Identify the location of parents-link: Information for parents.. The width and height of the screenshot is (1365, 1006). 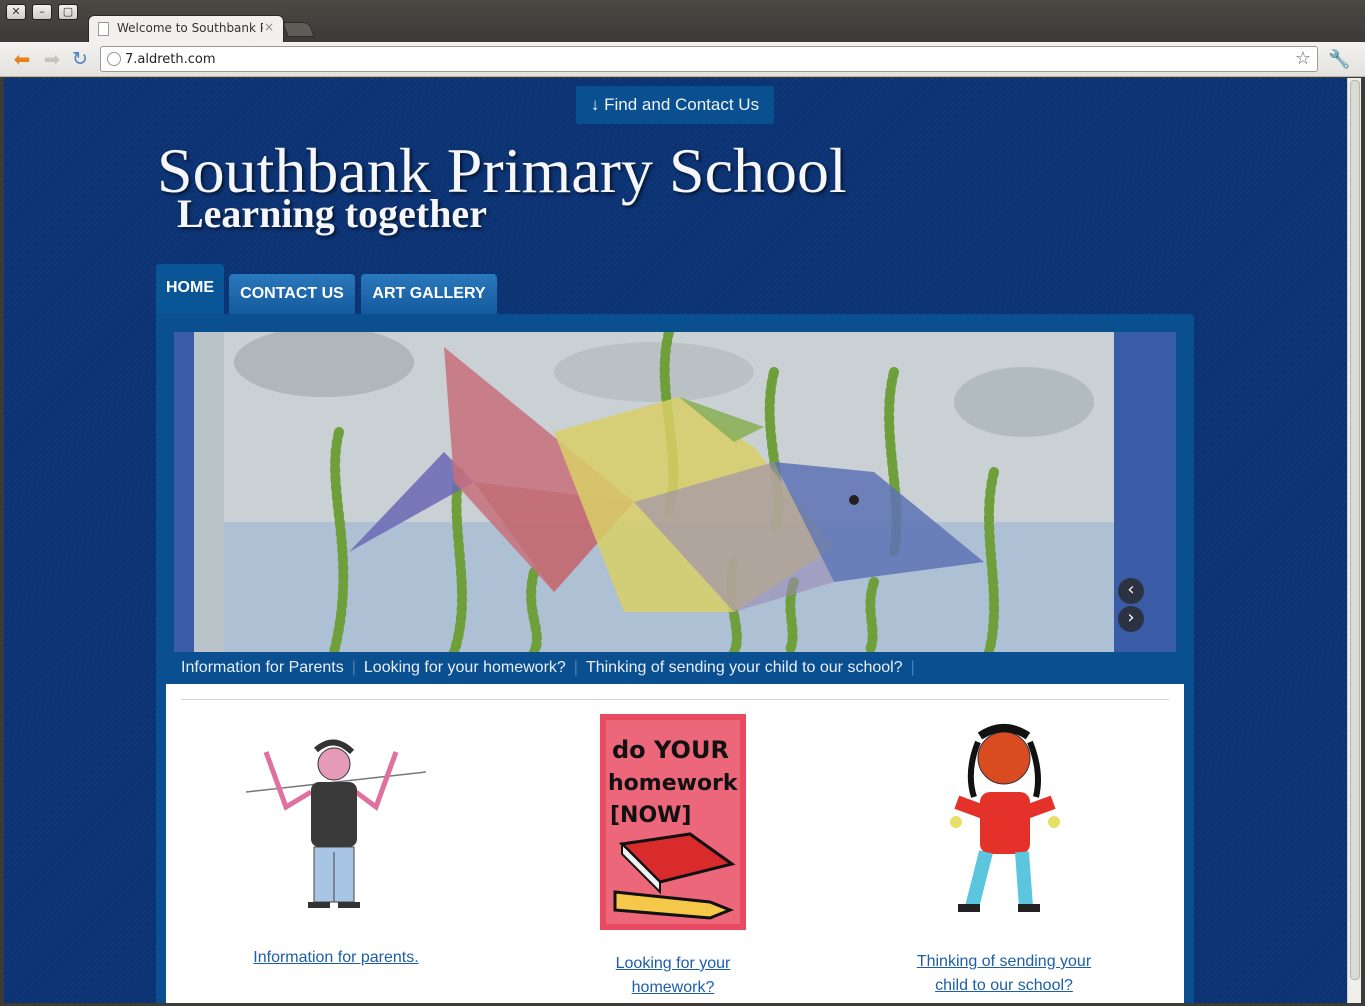
(335, 957).